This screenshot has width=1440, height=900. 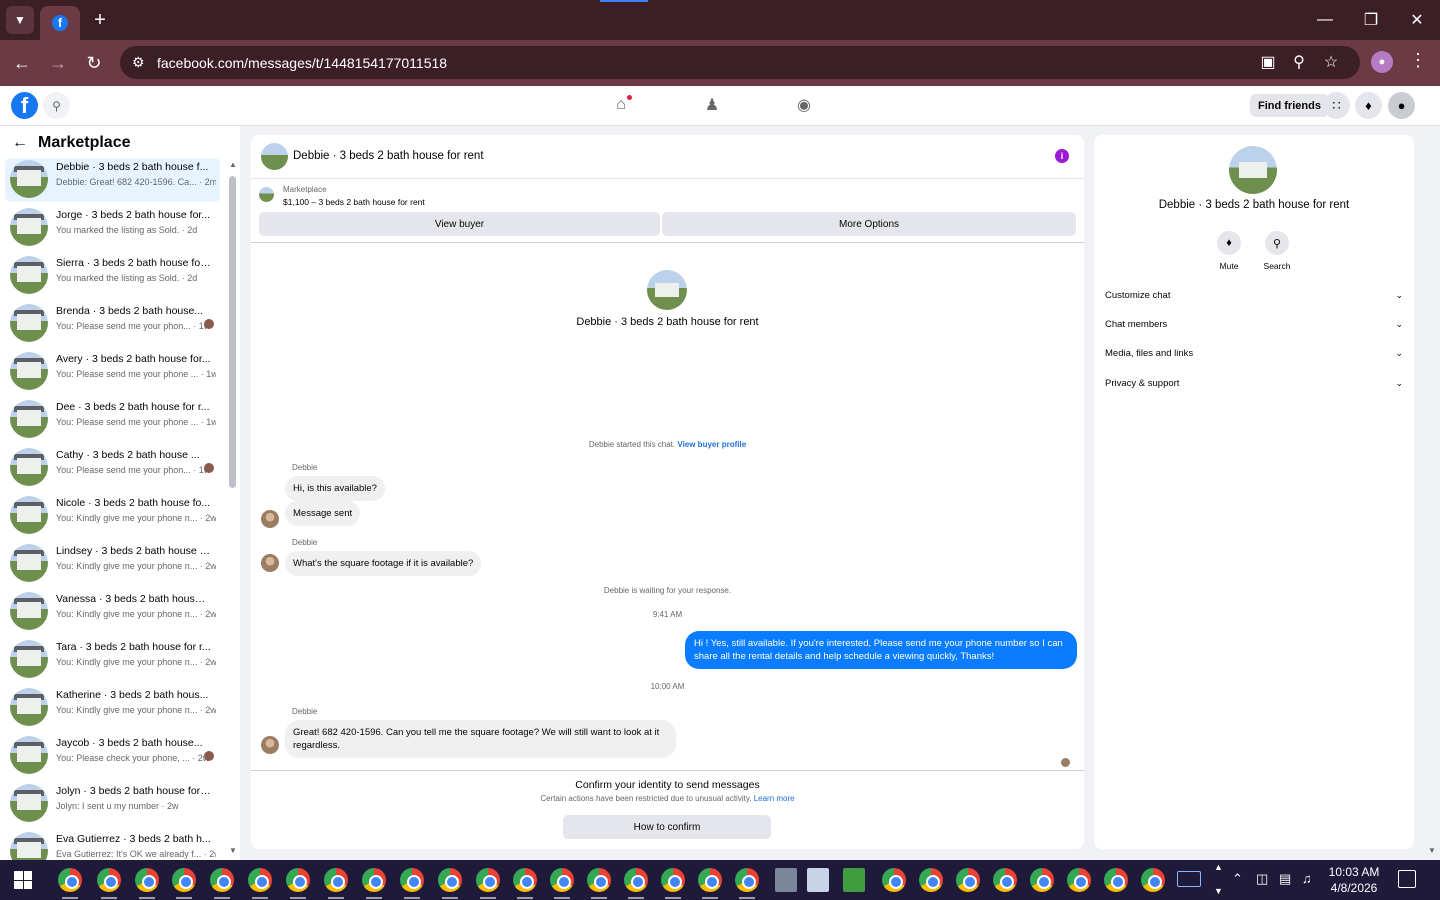 What do you see at coordinates (804, 105) in the screenshot?
I see `groups-icon: ◉` at bounding box center [804, 105].